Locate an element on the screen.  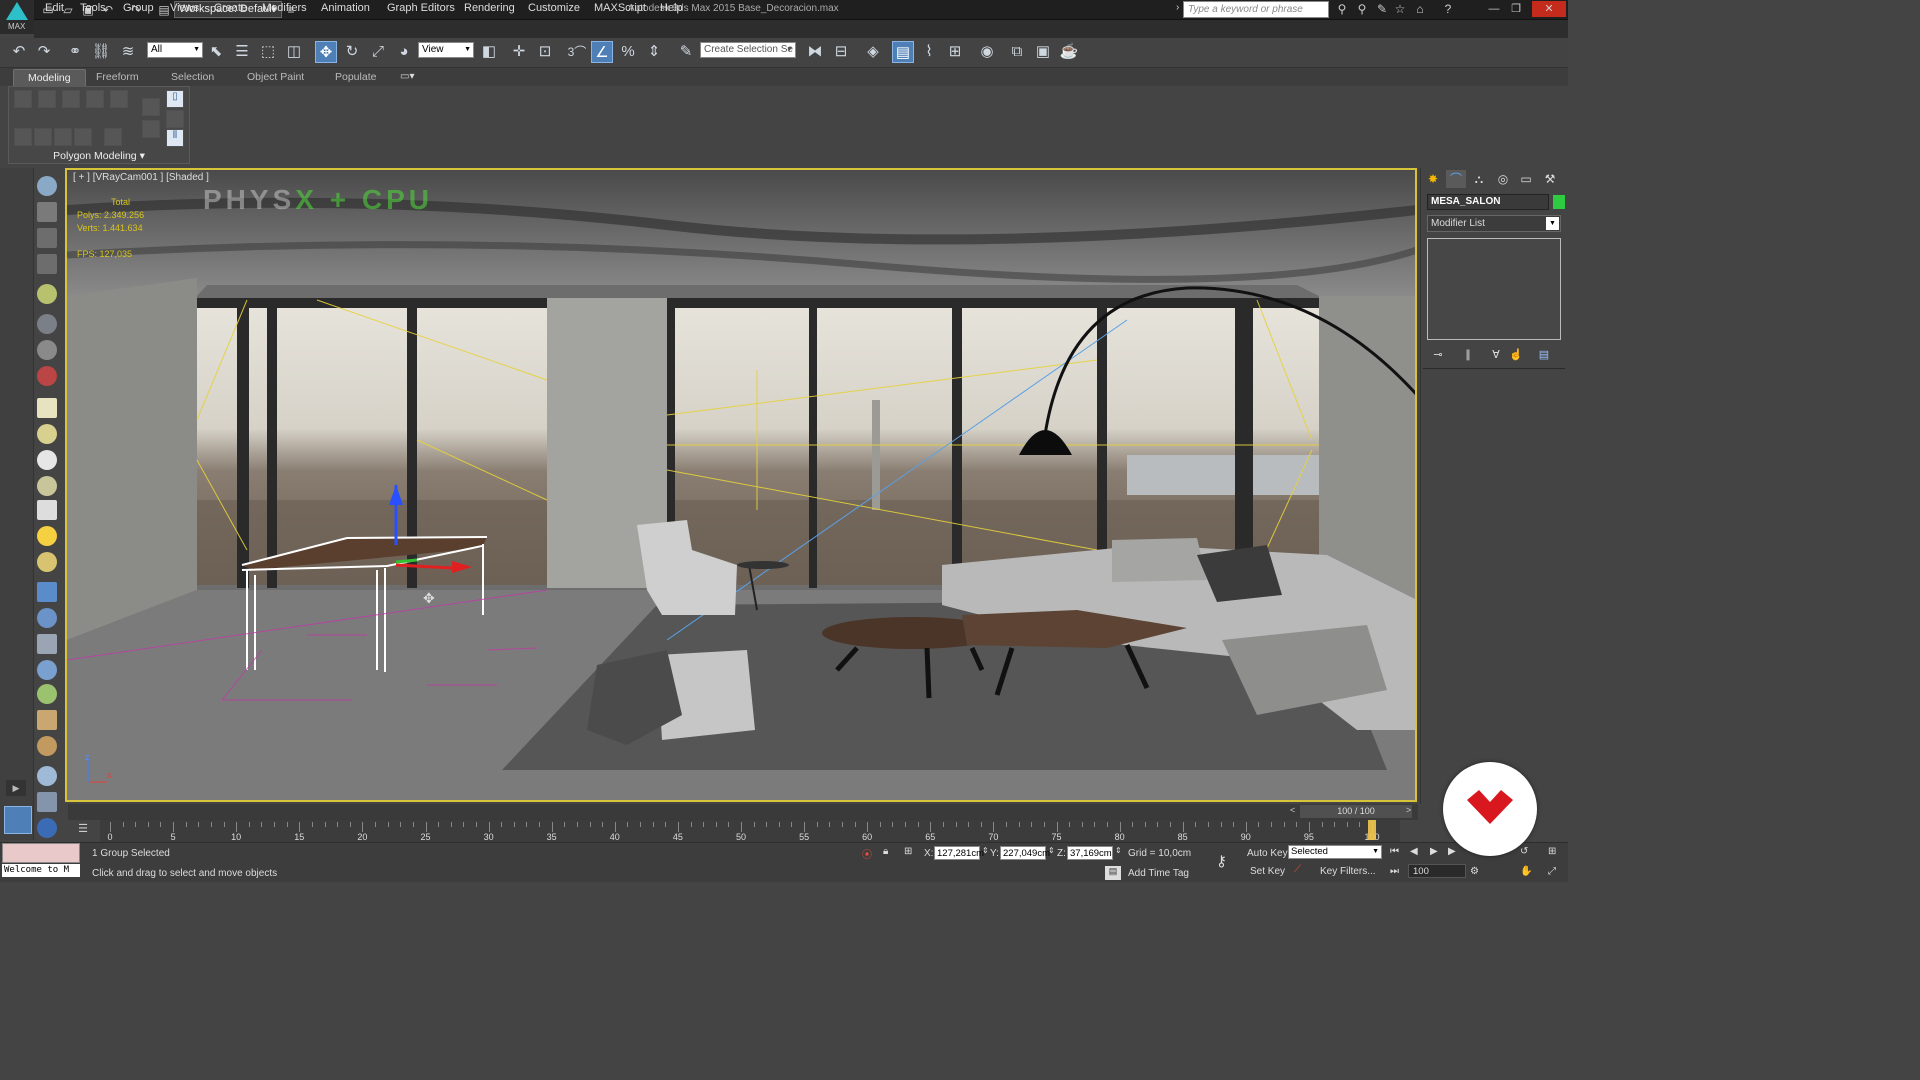
modifier-stack is located at coordinates (1494, 289).